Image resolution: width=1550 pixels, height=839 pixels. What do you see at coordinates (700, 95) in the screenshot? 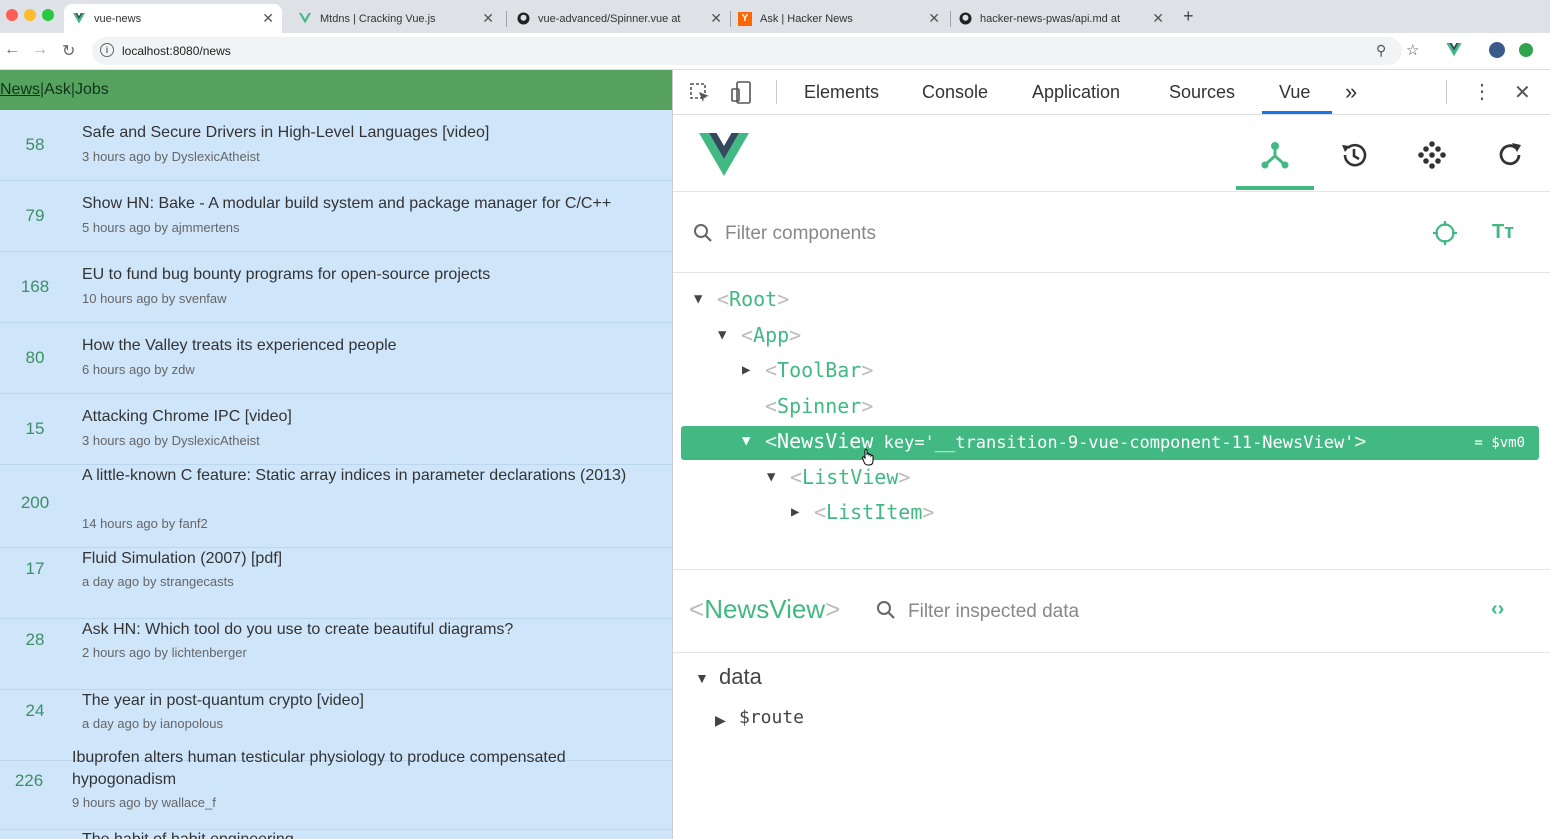
I see `inspect-element-icon` at bounding box center [700, 95].